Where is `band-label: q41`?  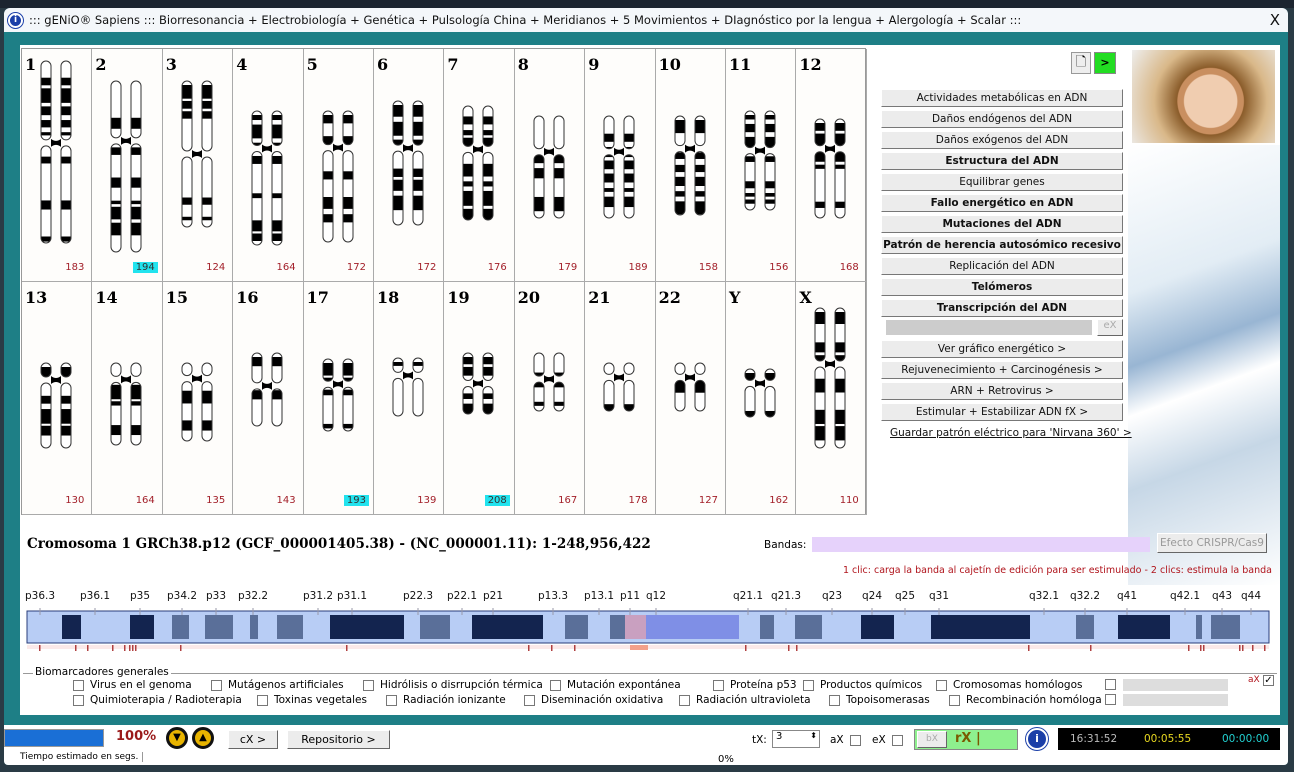 band-label: q41 is located at coordinates (1127, 596).